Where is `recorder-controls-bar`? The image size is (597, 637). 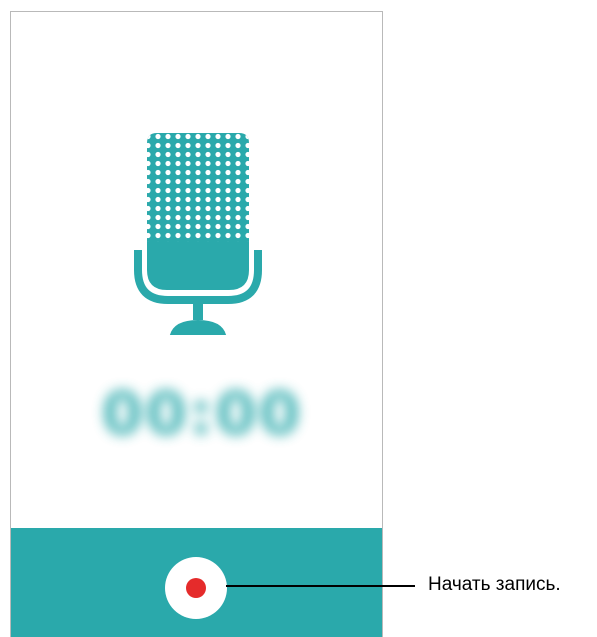 recorder-controls-bar is located at coordinates (196, 582).